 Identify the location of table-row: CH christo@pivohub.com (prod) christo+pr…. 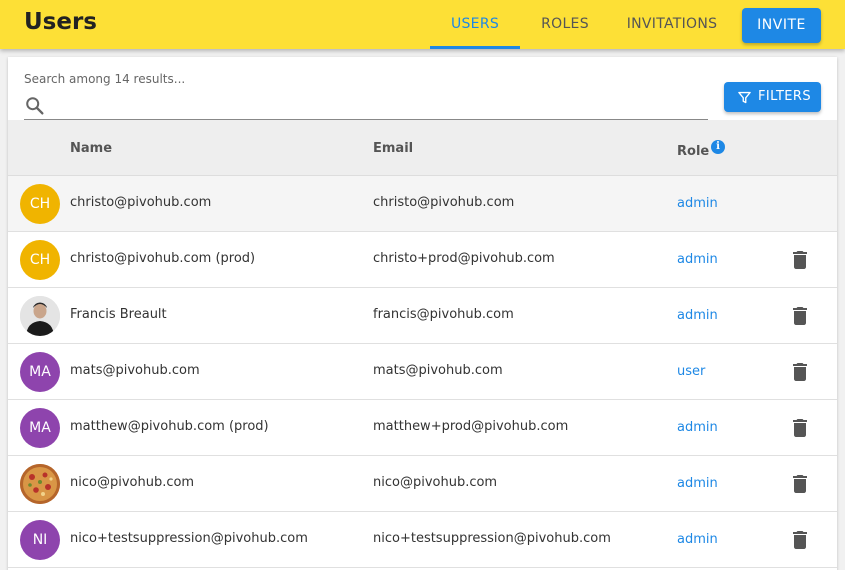
(422, 260).